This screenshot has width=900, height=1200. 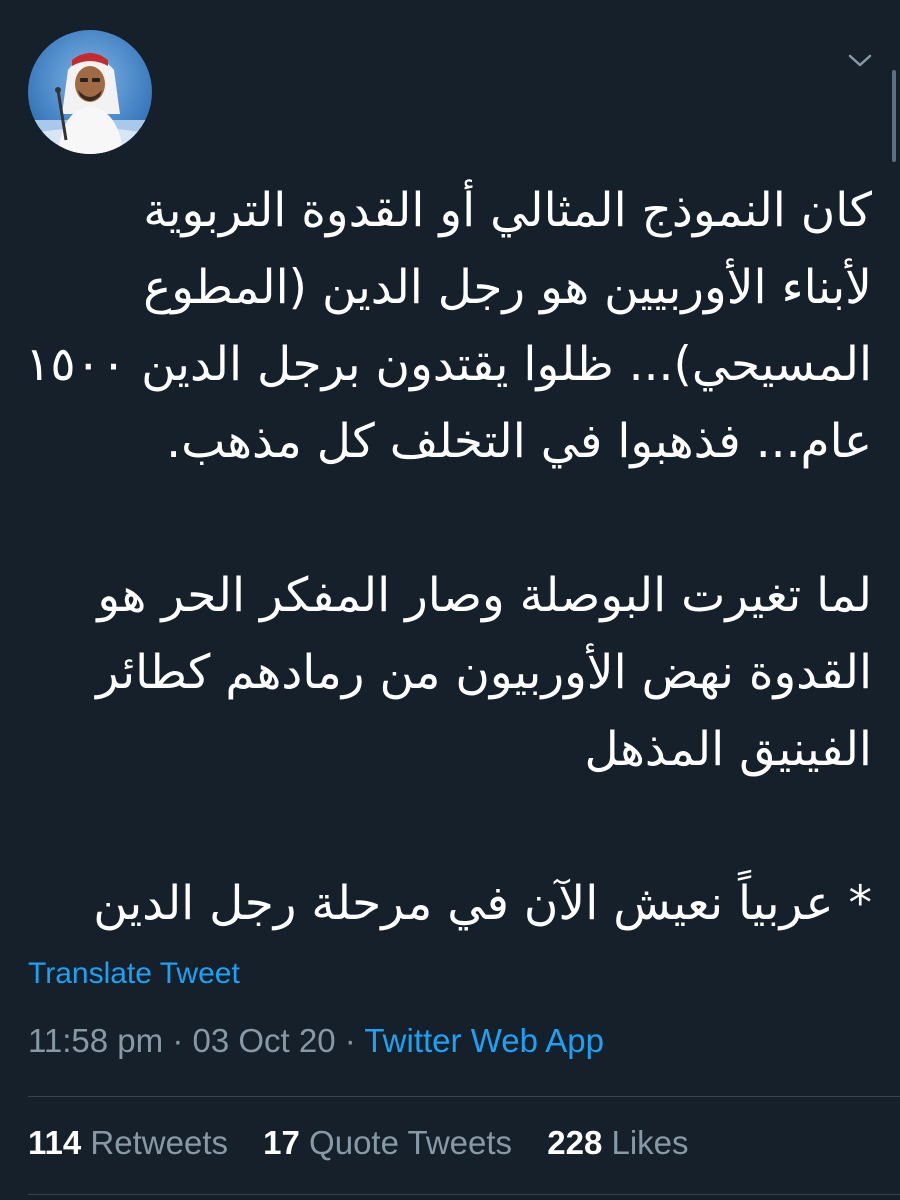 What do you see at coordinates (411, 1142) in the screenshot?
I see `quote-tweets-label: Quote Tweets` at bounding box center [411, 1142].